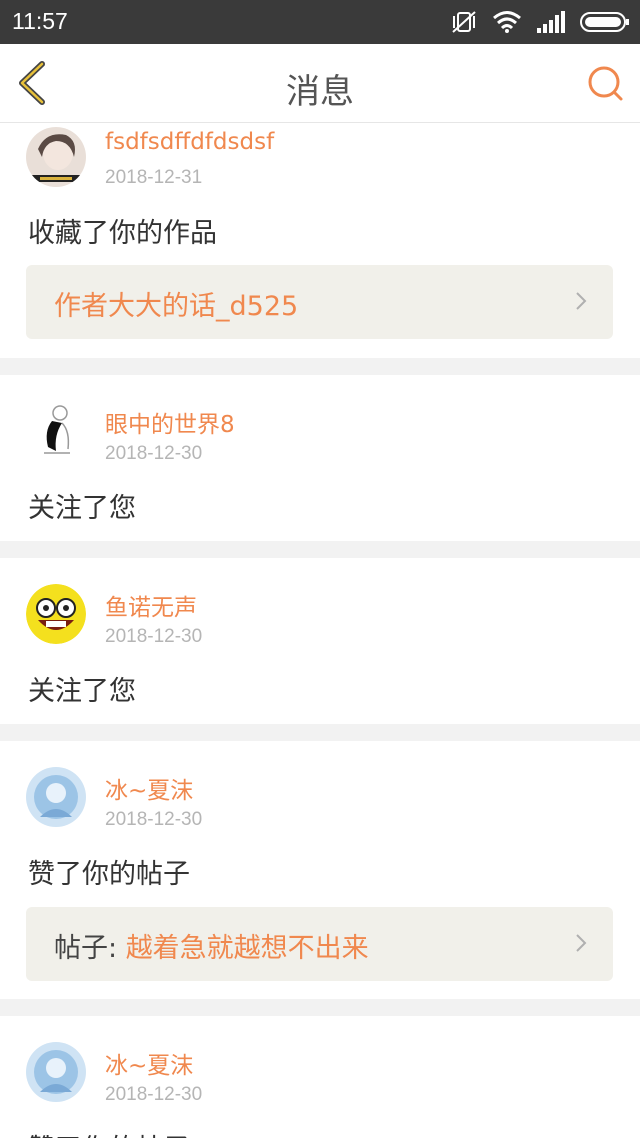 The image size is (640, 1138). Describe the element at coordinates (170, 422) in the screenshot. I see `user-name: 眼中的世界8` at that location.